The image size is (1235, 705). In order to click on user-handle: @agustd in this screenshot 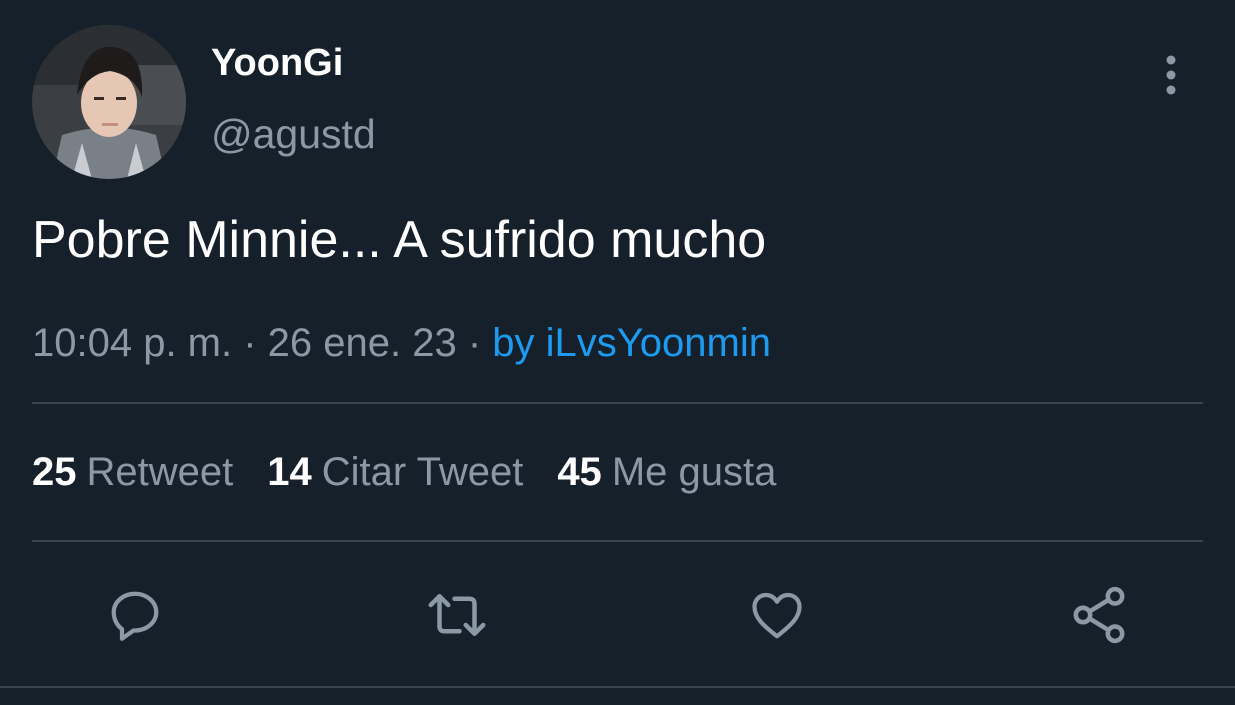, I will do `click(293, 134)`.